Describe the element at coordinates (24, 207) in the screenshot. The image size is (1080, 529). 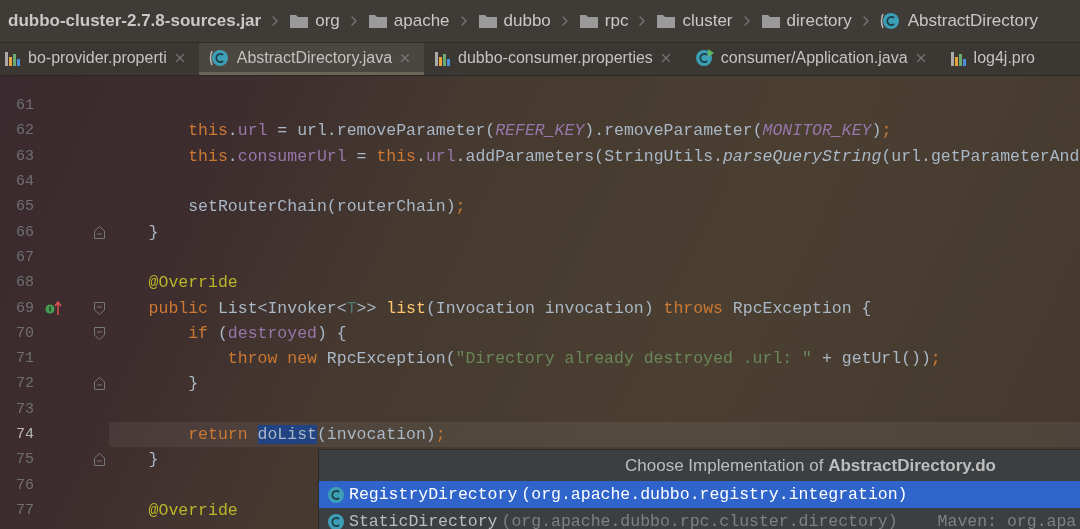
I see `line-number: 65` at that location.